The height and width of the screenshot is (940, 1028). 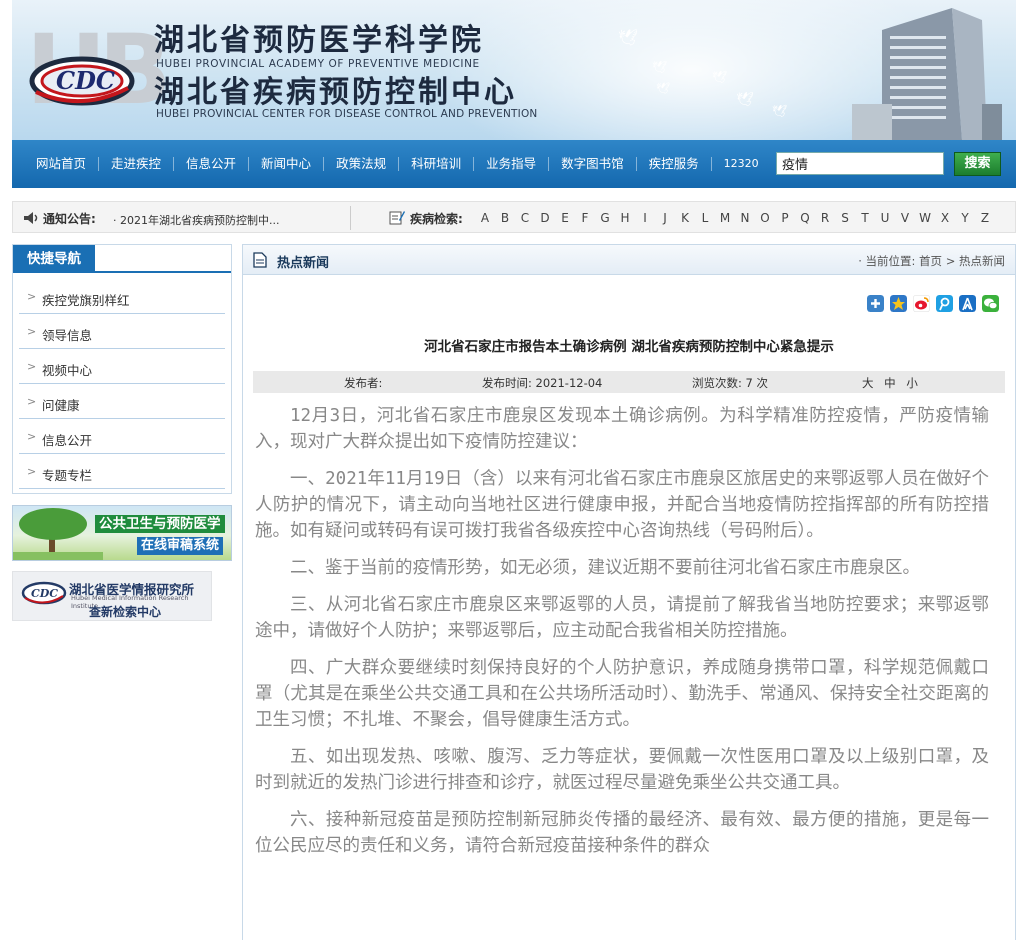 What do you see at coordinates (62, 164) in the screenshot?
I see `nav-item-home: 网站首页` at bounding box center [62, 164].